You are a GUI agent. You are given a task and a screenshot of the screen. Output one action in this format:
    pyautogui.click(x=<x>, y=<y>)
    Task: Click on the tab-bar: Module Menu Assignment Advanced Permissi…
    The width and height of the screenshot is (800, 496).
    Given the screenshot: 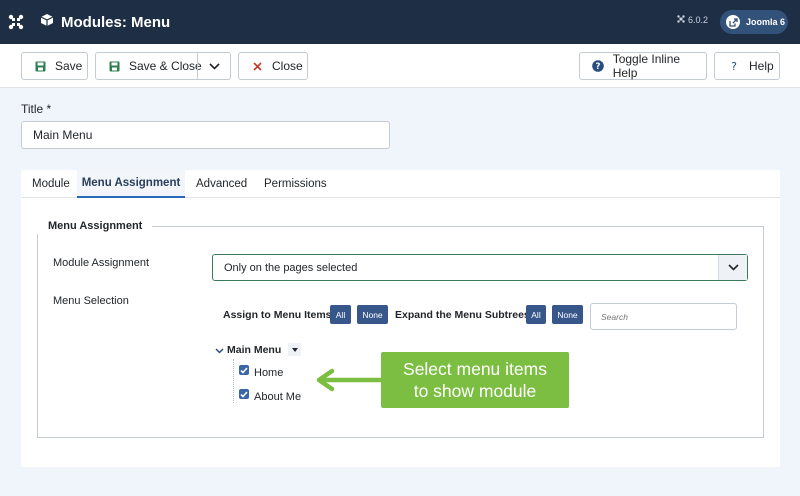 What is the action you would take?
    pyautogui.click(x=400, y=184)
    